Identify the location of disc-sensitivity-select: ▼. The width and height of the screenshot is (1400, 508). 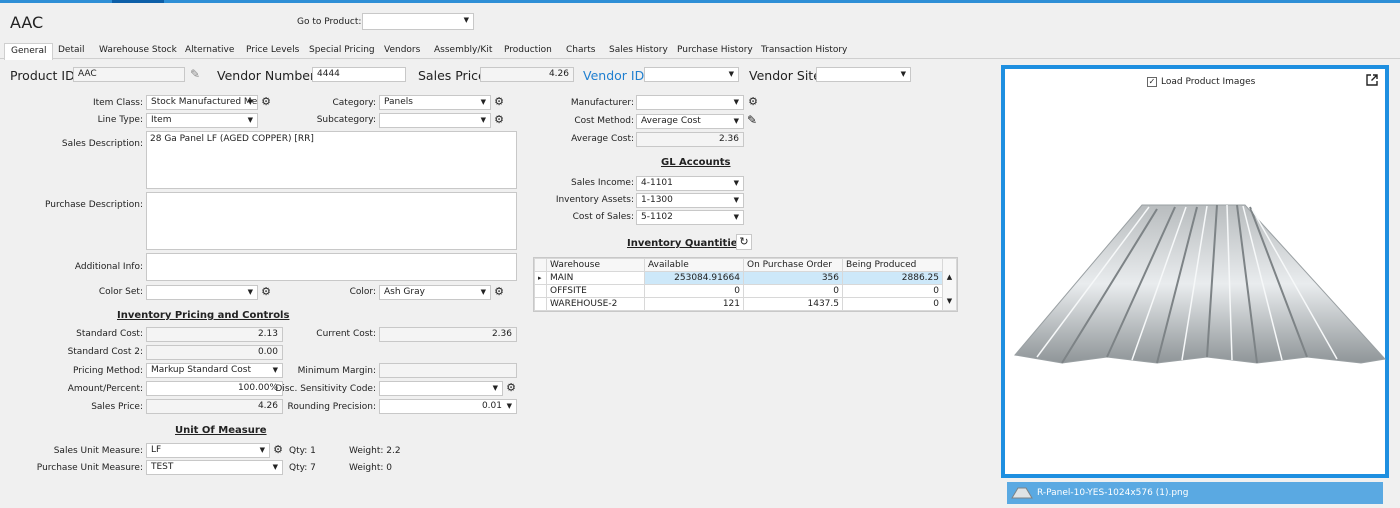
(441, 388).